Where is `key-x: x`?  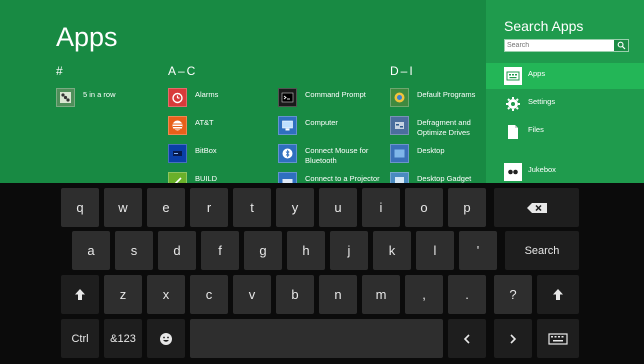
key-x: x is located at coordinates (166, 294).